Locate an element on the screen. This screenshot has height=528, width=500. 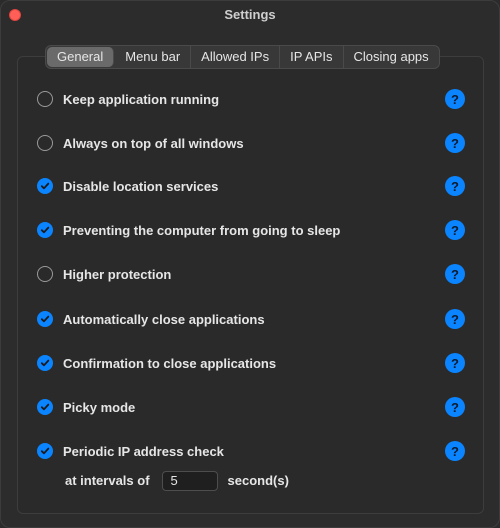
higher-protection-checkbox is located at coordinates (45, 274).